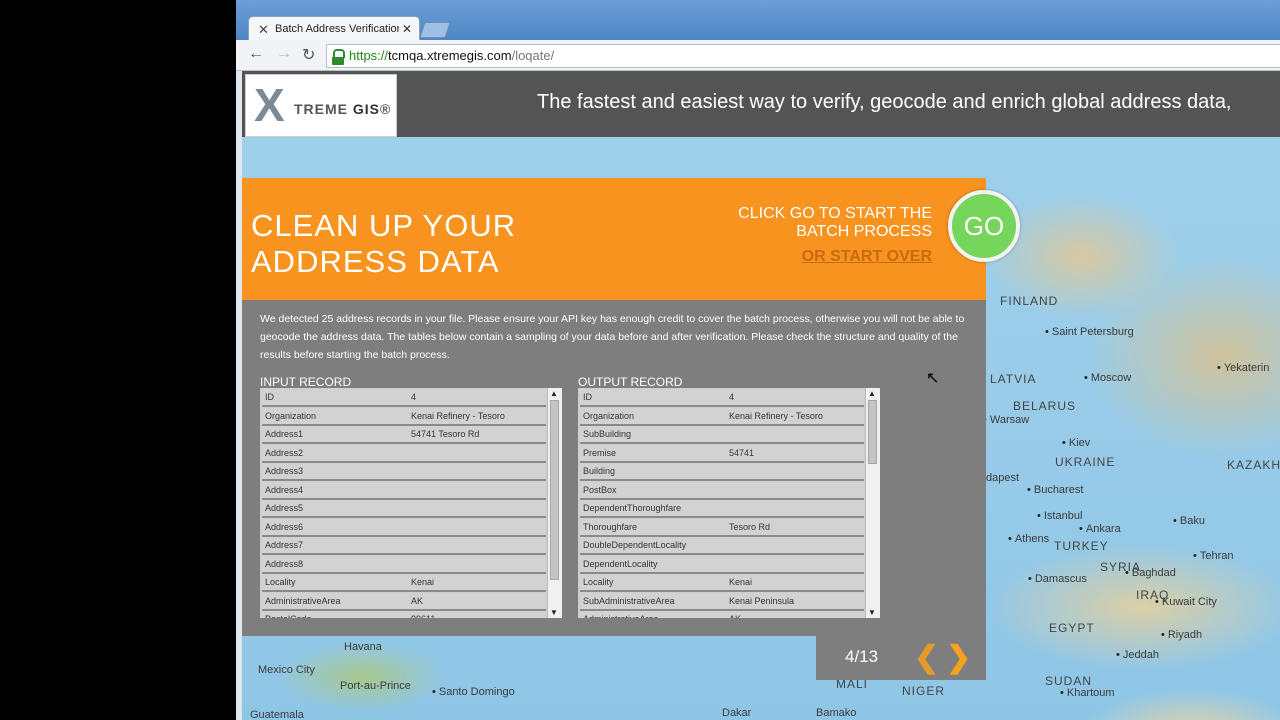 The width and height of the screenshot is (1280, 720). I want to click on field-name: Address4, so click(284, 489).